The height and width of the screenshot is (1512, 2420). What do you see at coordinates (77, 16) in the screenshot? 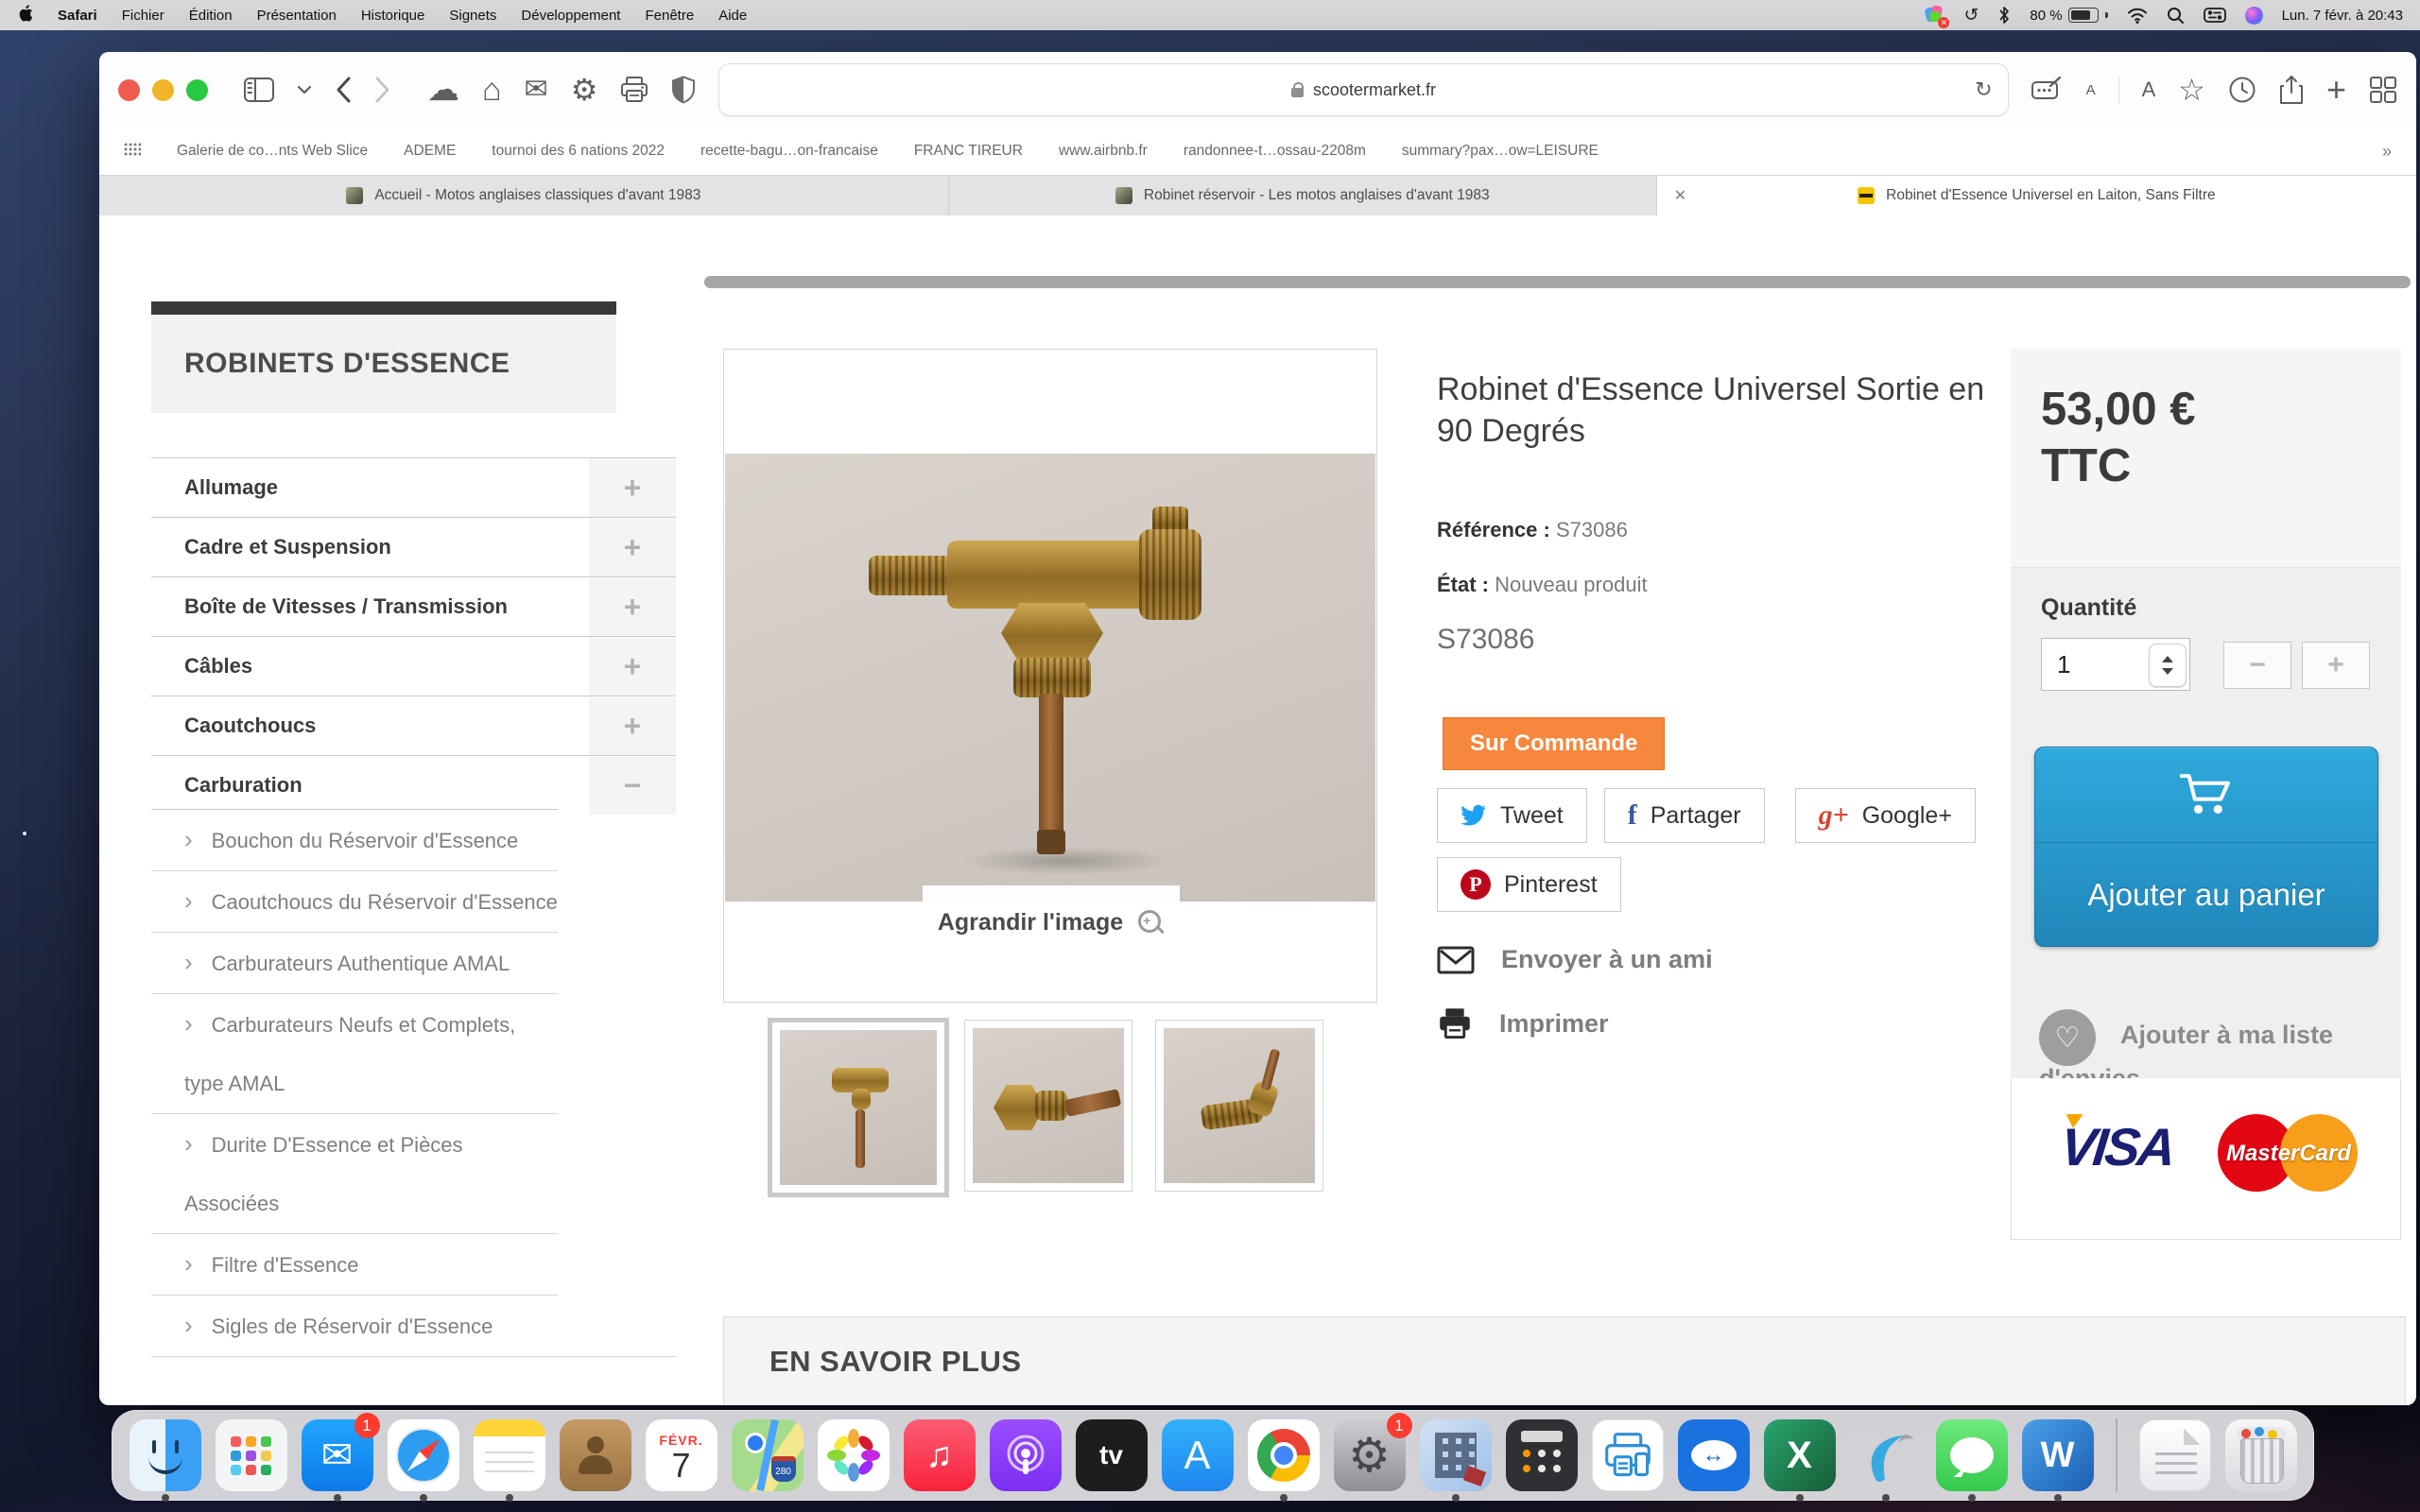
I see `menu-app-name: Safari` at bounding box center [77, 16].